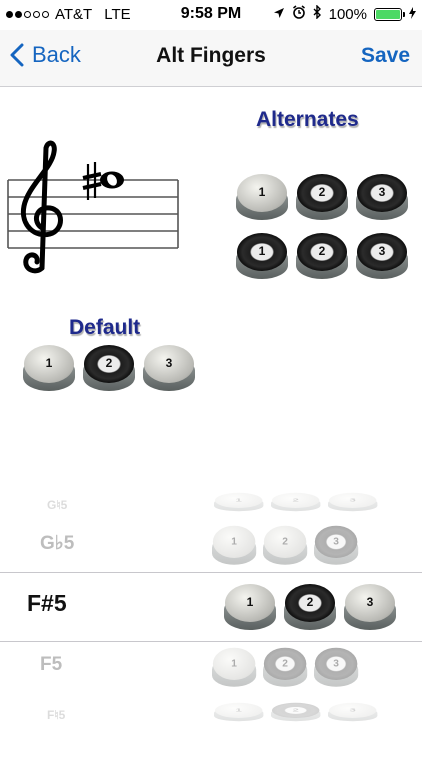 Image resolution: width=422 pixels, height=762 pixels. Describe the element at coordinates (307, 119) in the screenshot. I see `alternates-heading: Alternates` at that location.